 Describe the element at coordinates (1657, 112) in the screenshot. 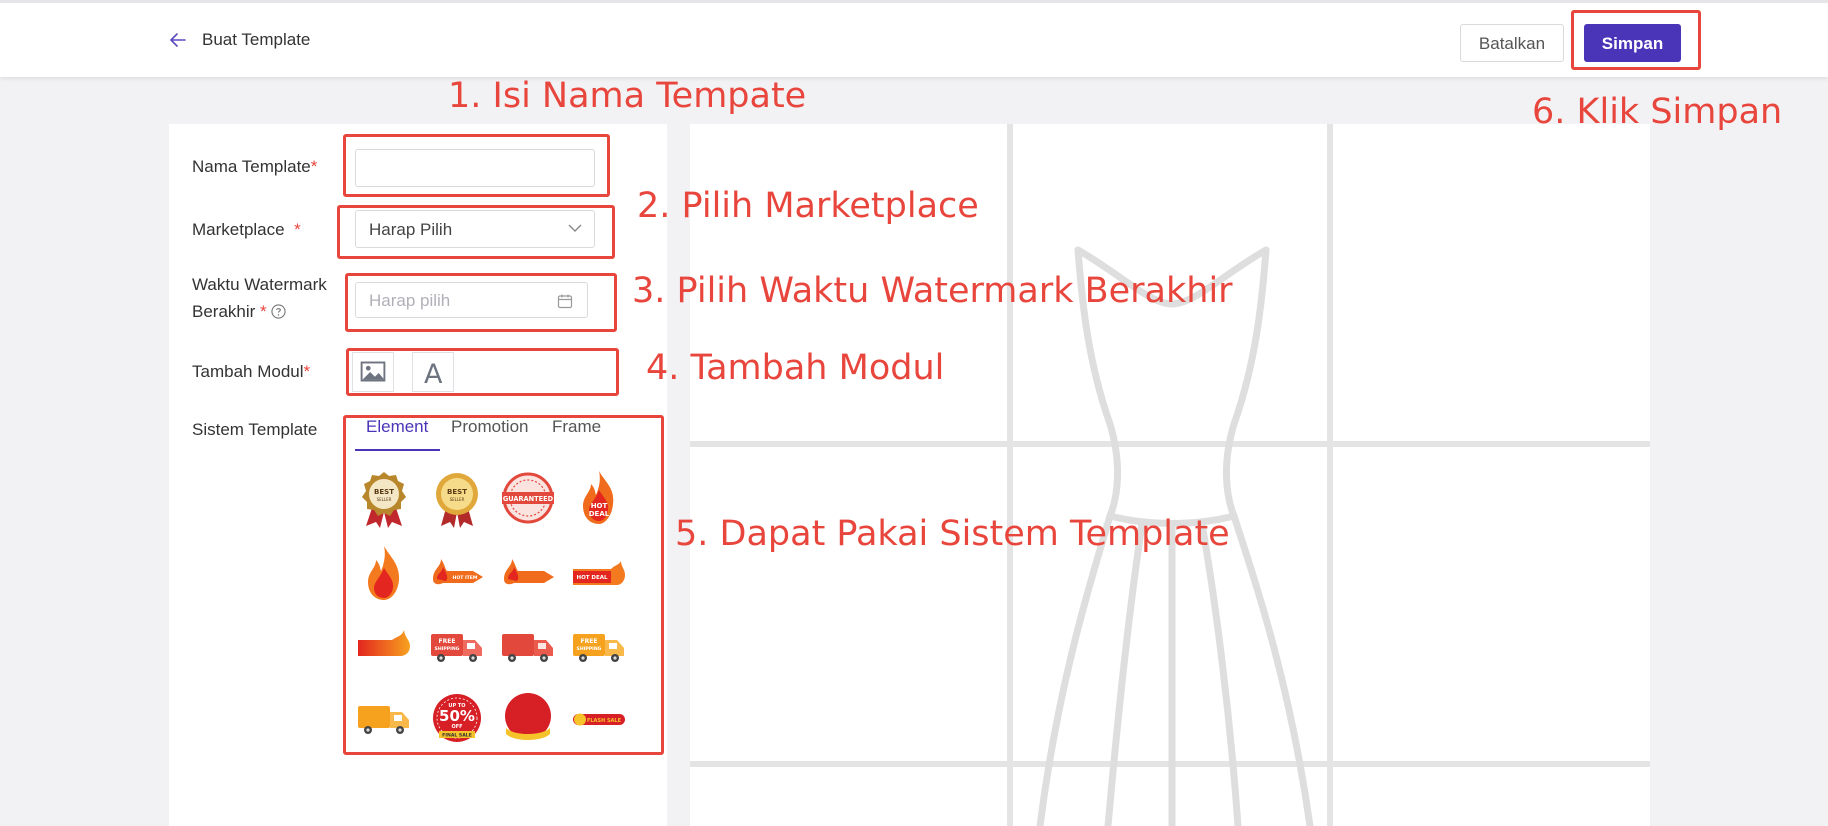

I see `annotation-text-6: 6. Klik Simpan` at that location.